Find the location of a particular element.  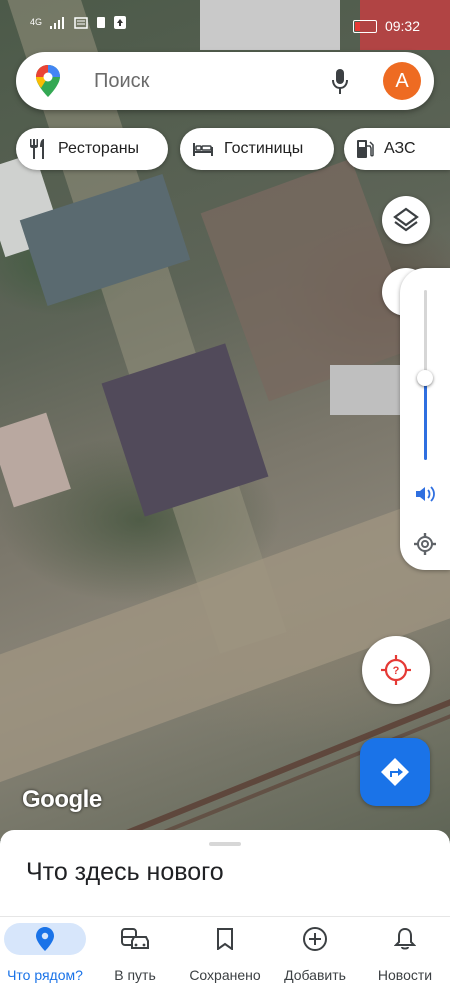

chip-label: Гостиницы is located at coordinates (264, 148).